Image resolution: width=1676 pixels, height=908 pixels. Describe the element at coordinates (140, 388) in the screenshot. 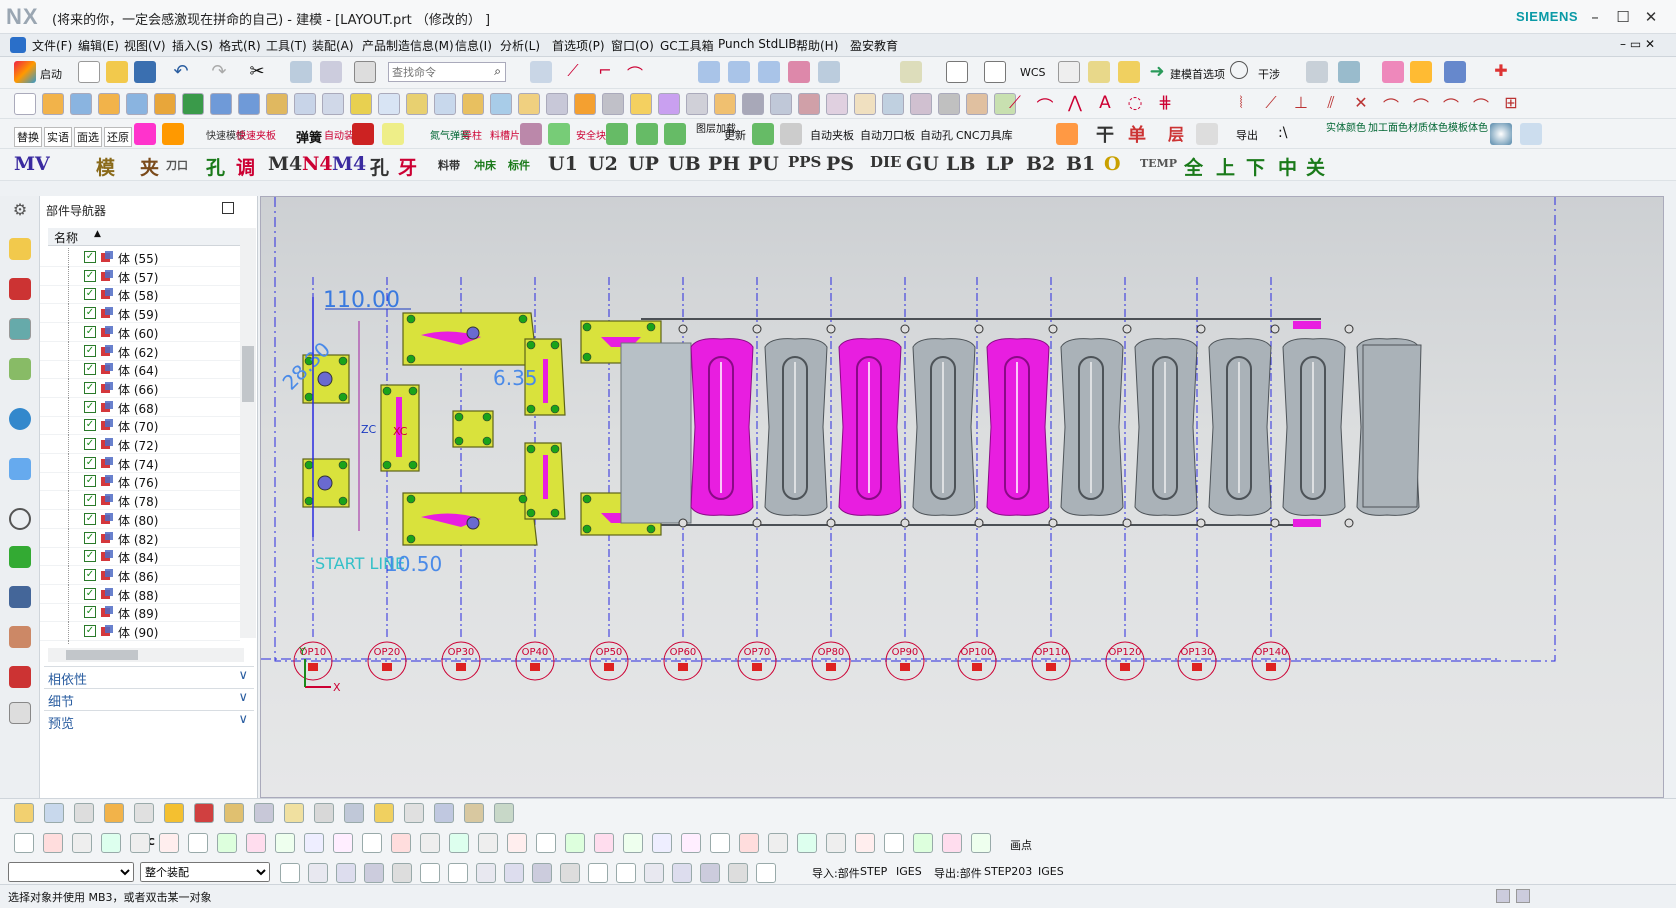

I see `navigator-item: ✓ 体 (66)` at that location.